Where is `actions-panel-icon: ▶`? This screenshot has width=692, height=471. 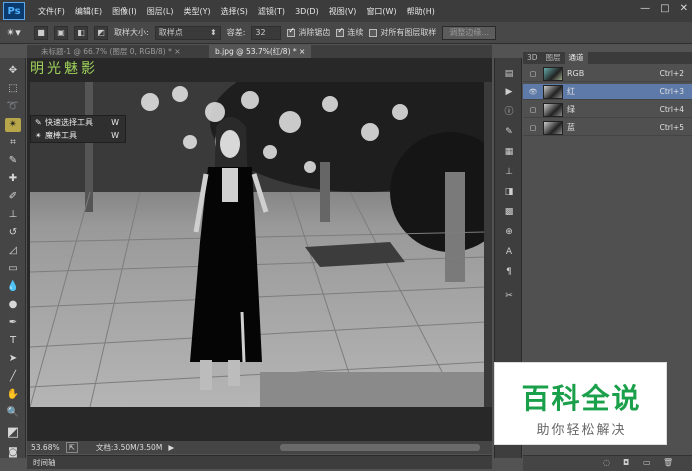
actions-panel-icon: ▶ is located at coordinates (509, 92).